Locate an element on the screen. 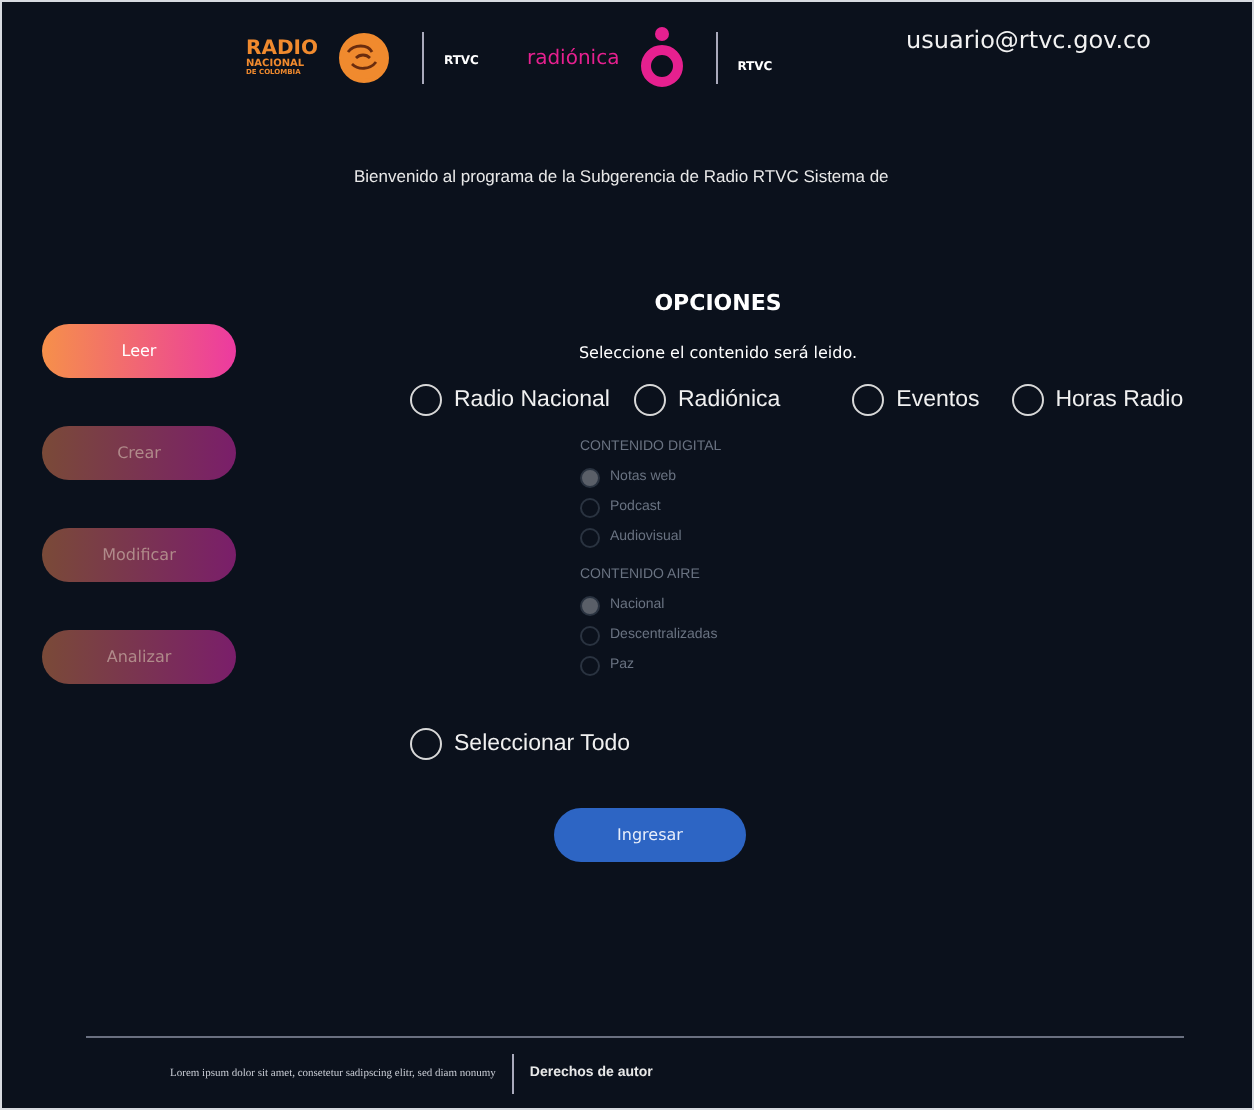  radio-label: Radio Nacional is located at coordinates (532, 400).